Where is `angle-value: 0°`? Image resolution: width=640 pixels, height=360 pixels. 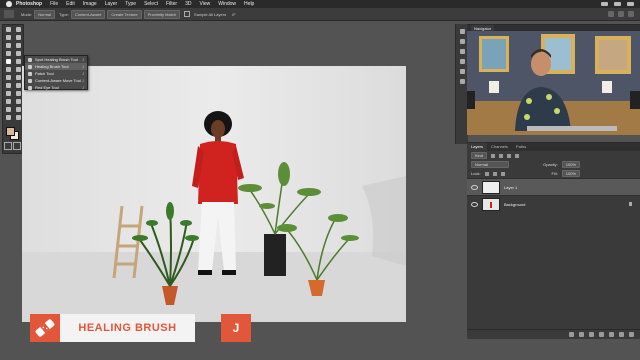
angle-value: 0° is located at coordinates (234, 14).